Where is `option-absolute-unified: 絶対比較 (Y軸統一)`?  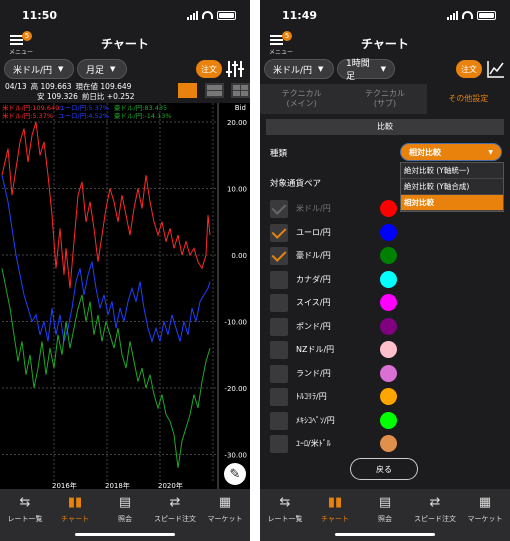
option-absolute-unified: 絶対比較 (Y軸統一) is located at coordinates (452, 171).